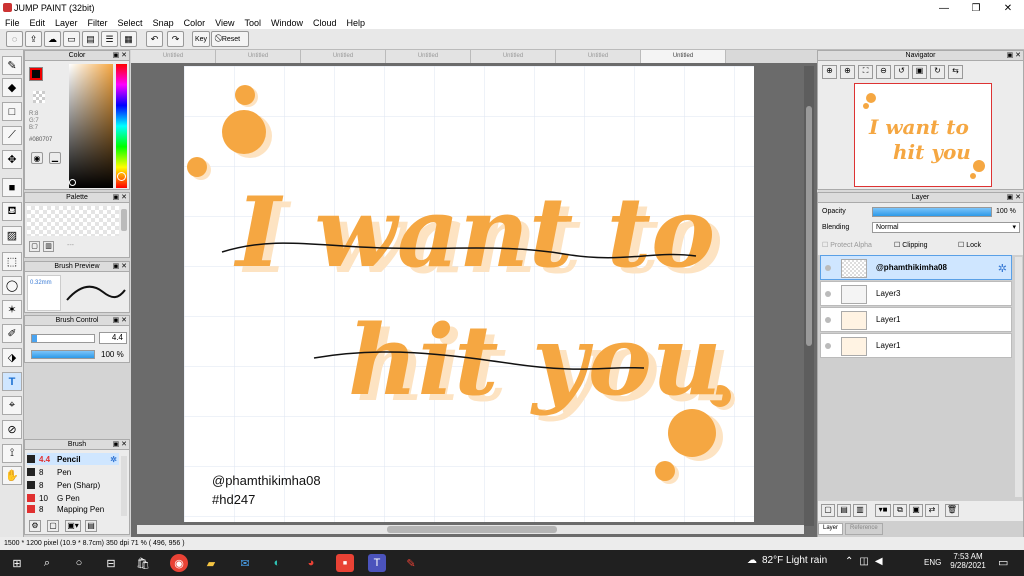 Image resolution: width=1024 pixels, height=576 pixels. Describe the element at coordinates (230, 39) in the screenshot. I see `reset-button: ⃠Reset` at that location.